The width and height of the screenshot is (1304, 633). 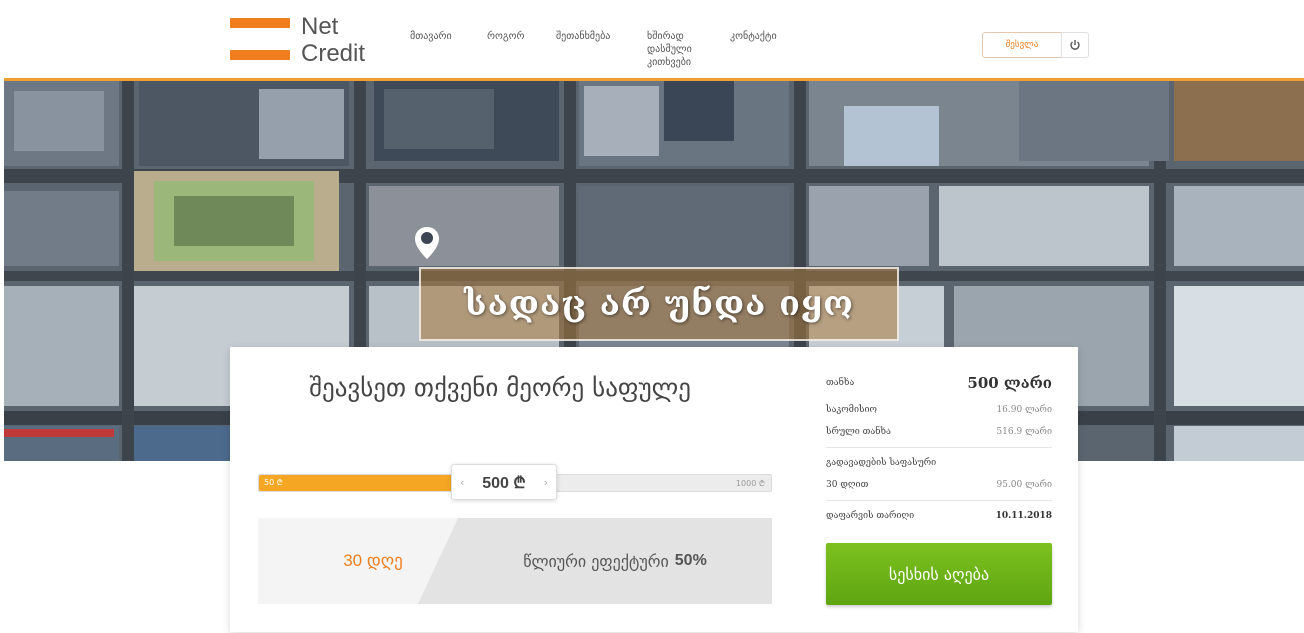 What do you see at coordinates (851, 410) in the screenshot?
I see `summary-commission-label: საკომისიო` at bounding box center [851, 410].